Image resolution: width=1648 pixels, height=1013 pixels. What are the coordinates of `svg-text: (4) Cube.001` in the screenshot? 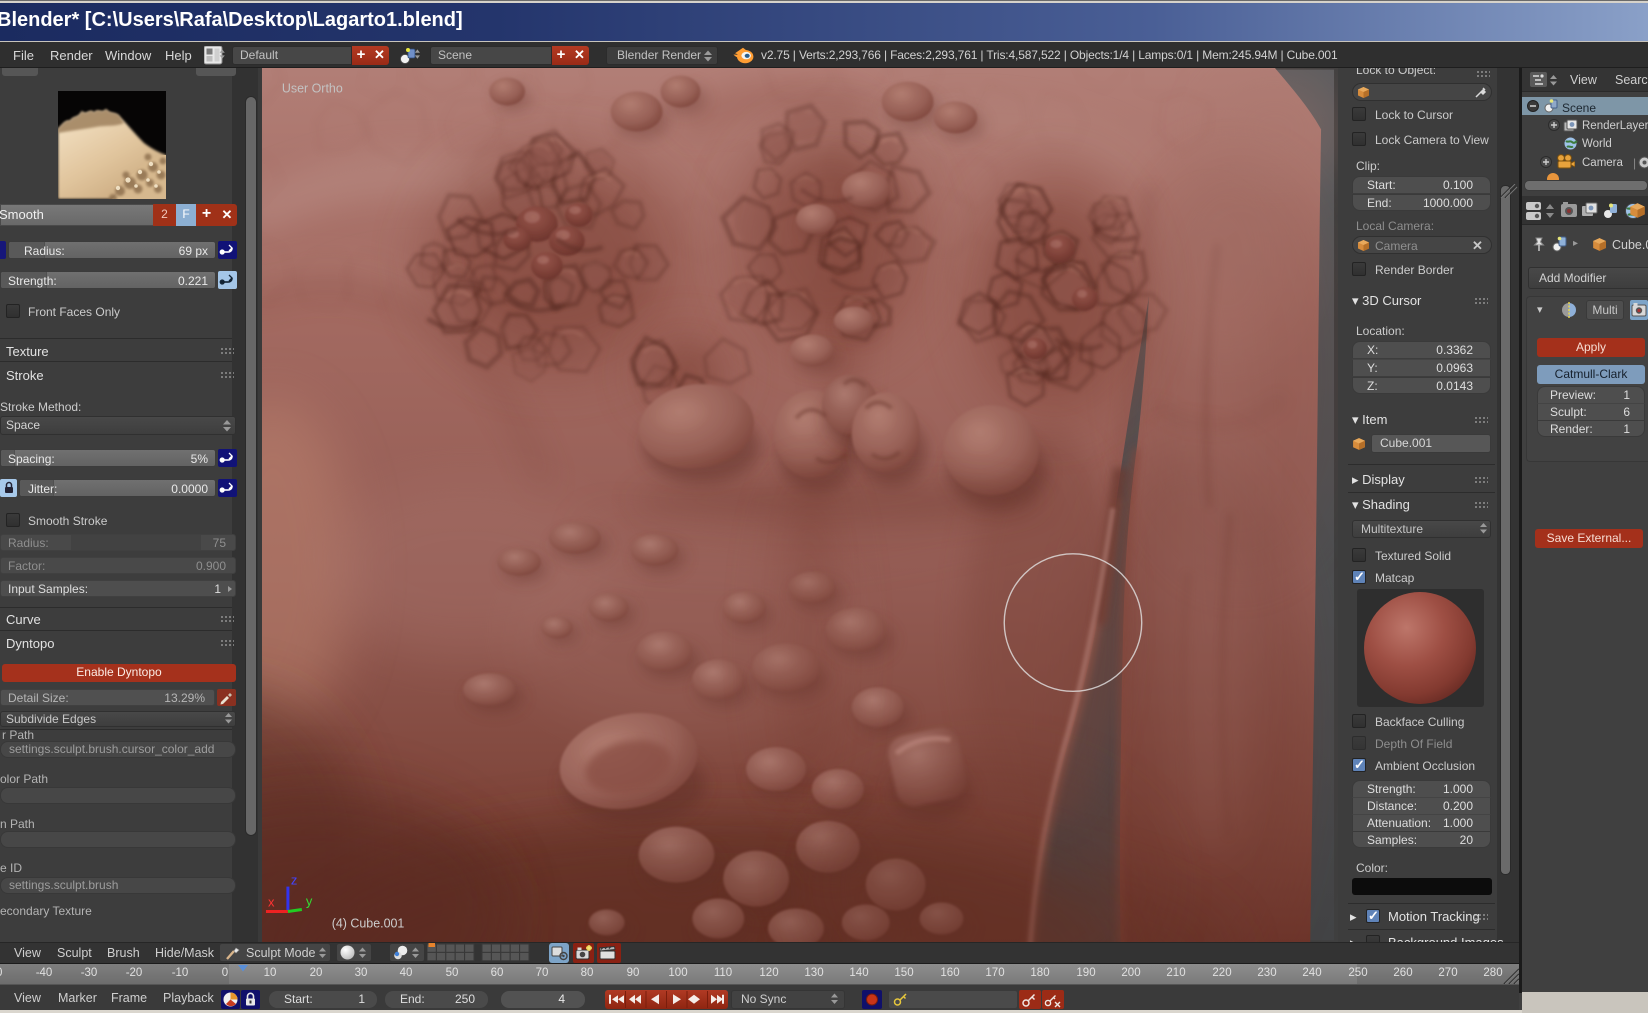 It's located at (368, 923).